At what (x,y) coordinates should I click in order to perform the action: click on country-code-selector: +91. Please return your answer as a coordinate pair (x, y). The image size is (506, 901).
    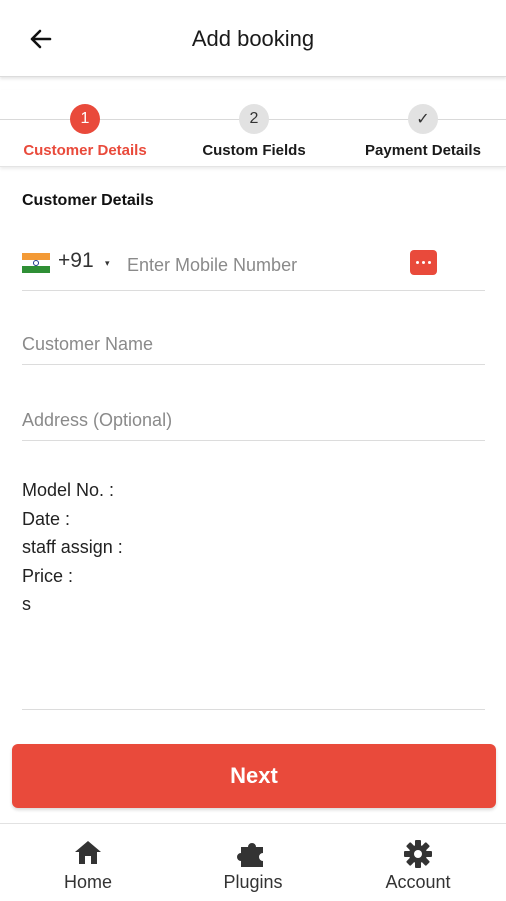
    Looking at the image, I should click on (76, 261).